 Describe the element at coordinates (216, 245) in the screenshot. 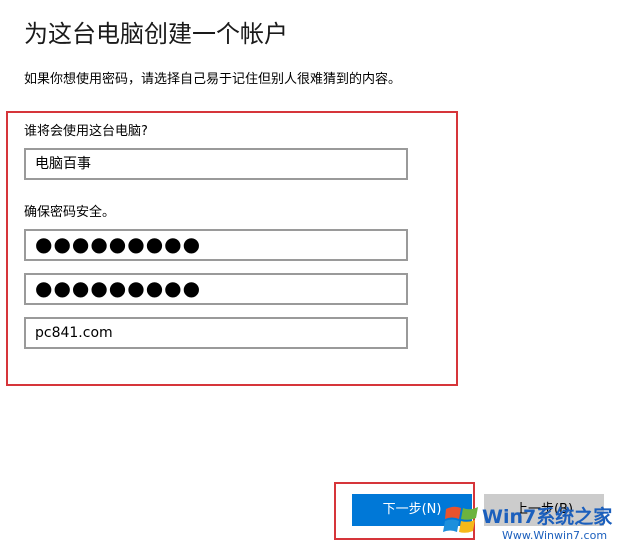

I see `password-field: ●●●●●●●●●` at that location.